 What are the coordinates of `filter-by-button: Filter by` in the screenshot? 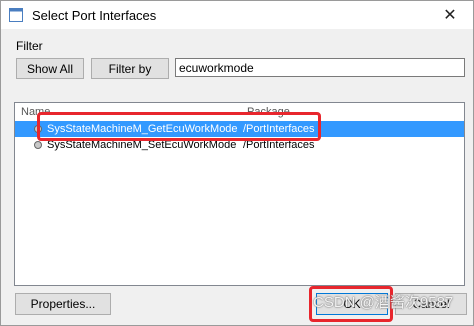 It's located at (130, 68).